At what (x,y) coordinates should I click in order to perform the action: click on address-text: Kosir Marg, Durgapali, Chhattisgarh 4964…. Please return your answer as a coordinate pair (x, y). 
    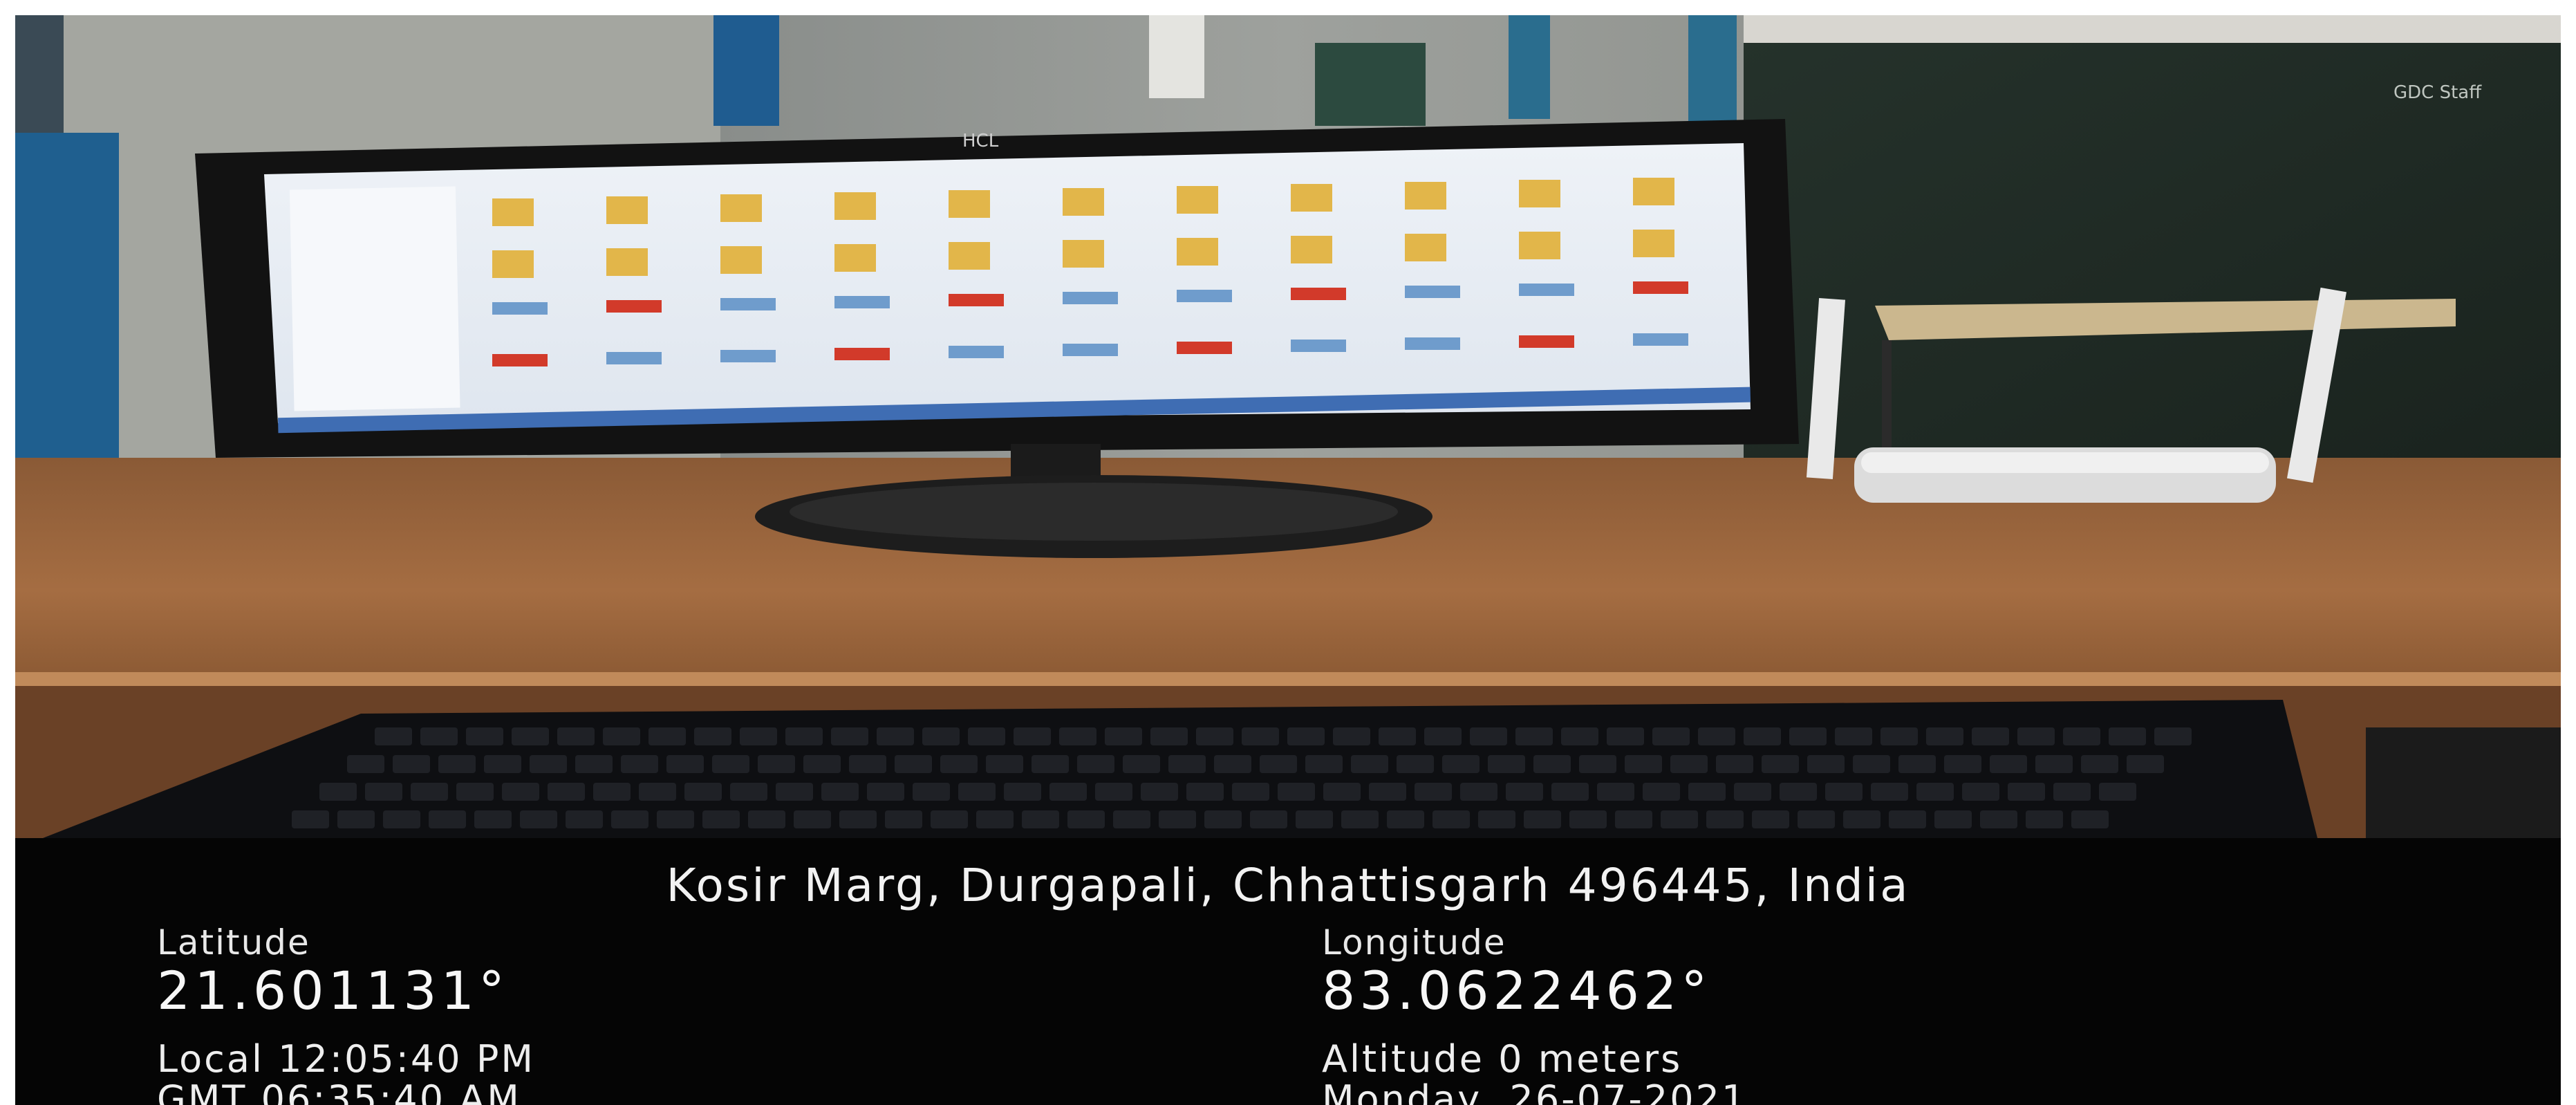
    Looking at the image, I should click on (1288, 885).